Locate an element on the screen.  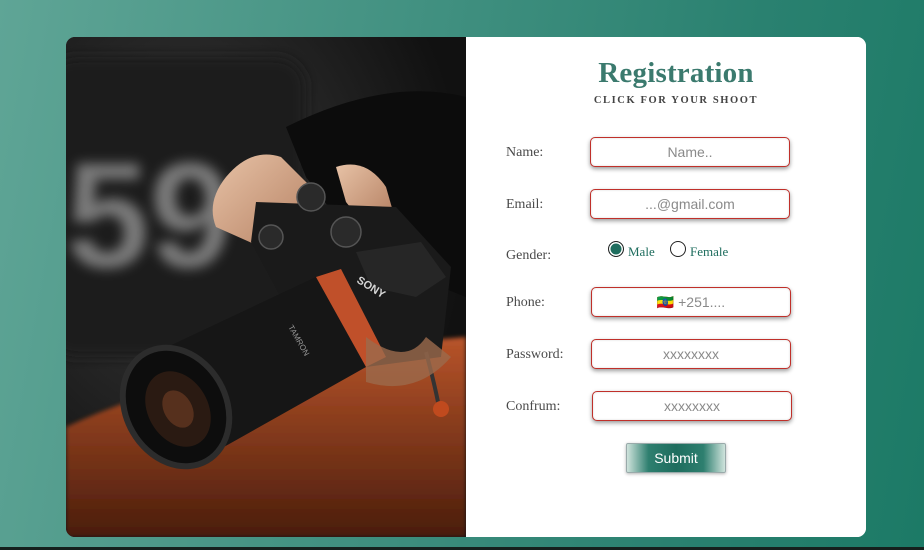
gender-female-radio is located at coordinates (678, 249).